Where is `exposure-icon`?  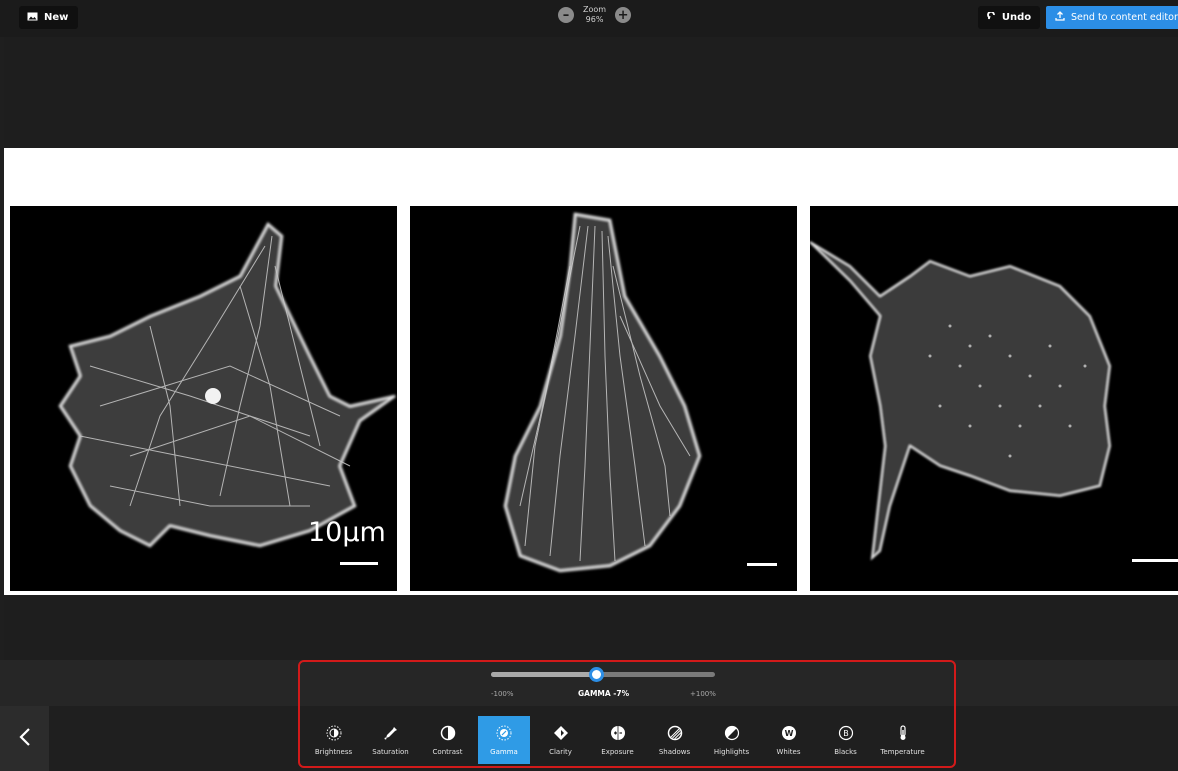 exposure-icon is located at coordinates (618, 733).